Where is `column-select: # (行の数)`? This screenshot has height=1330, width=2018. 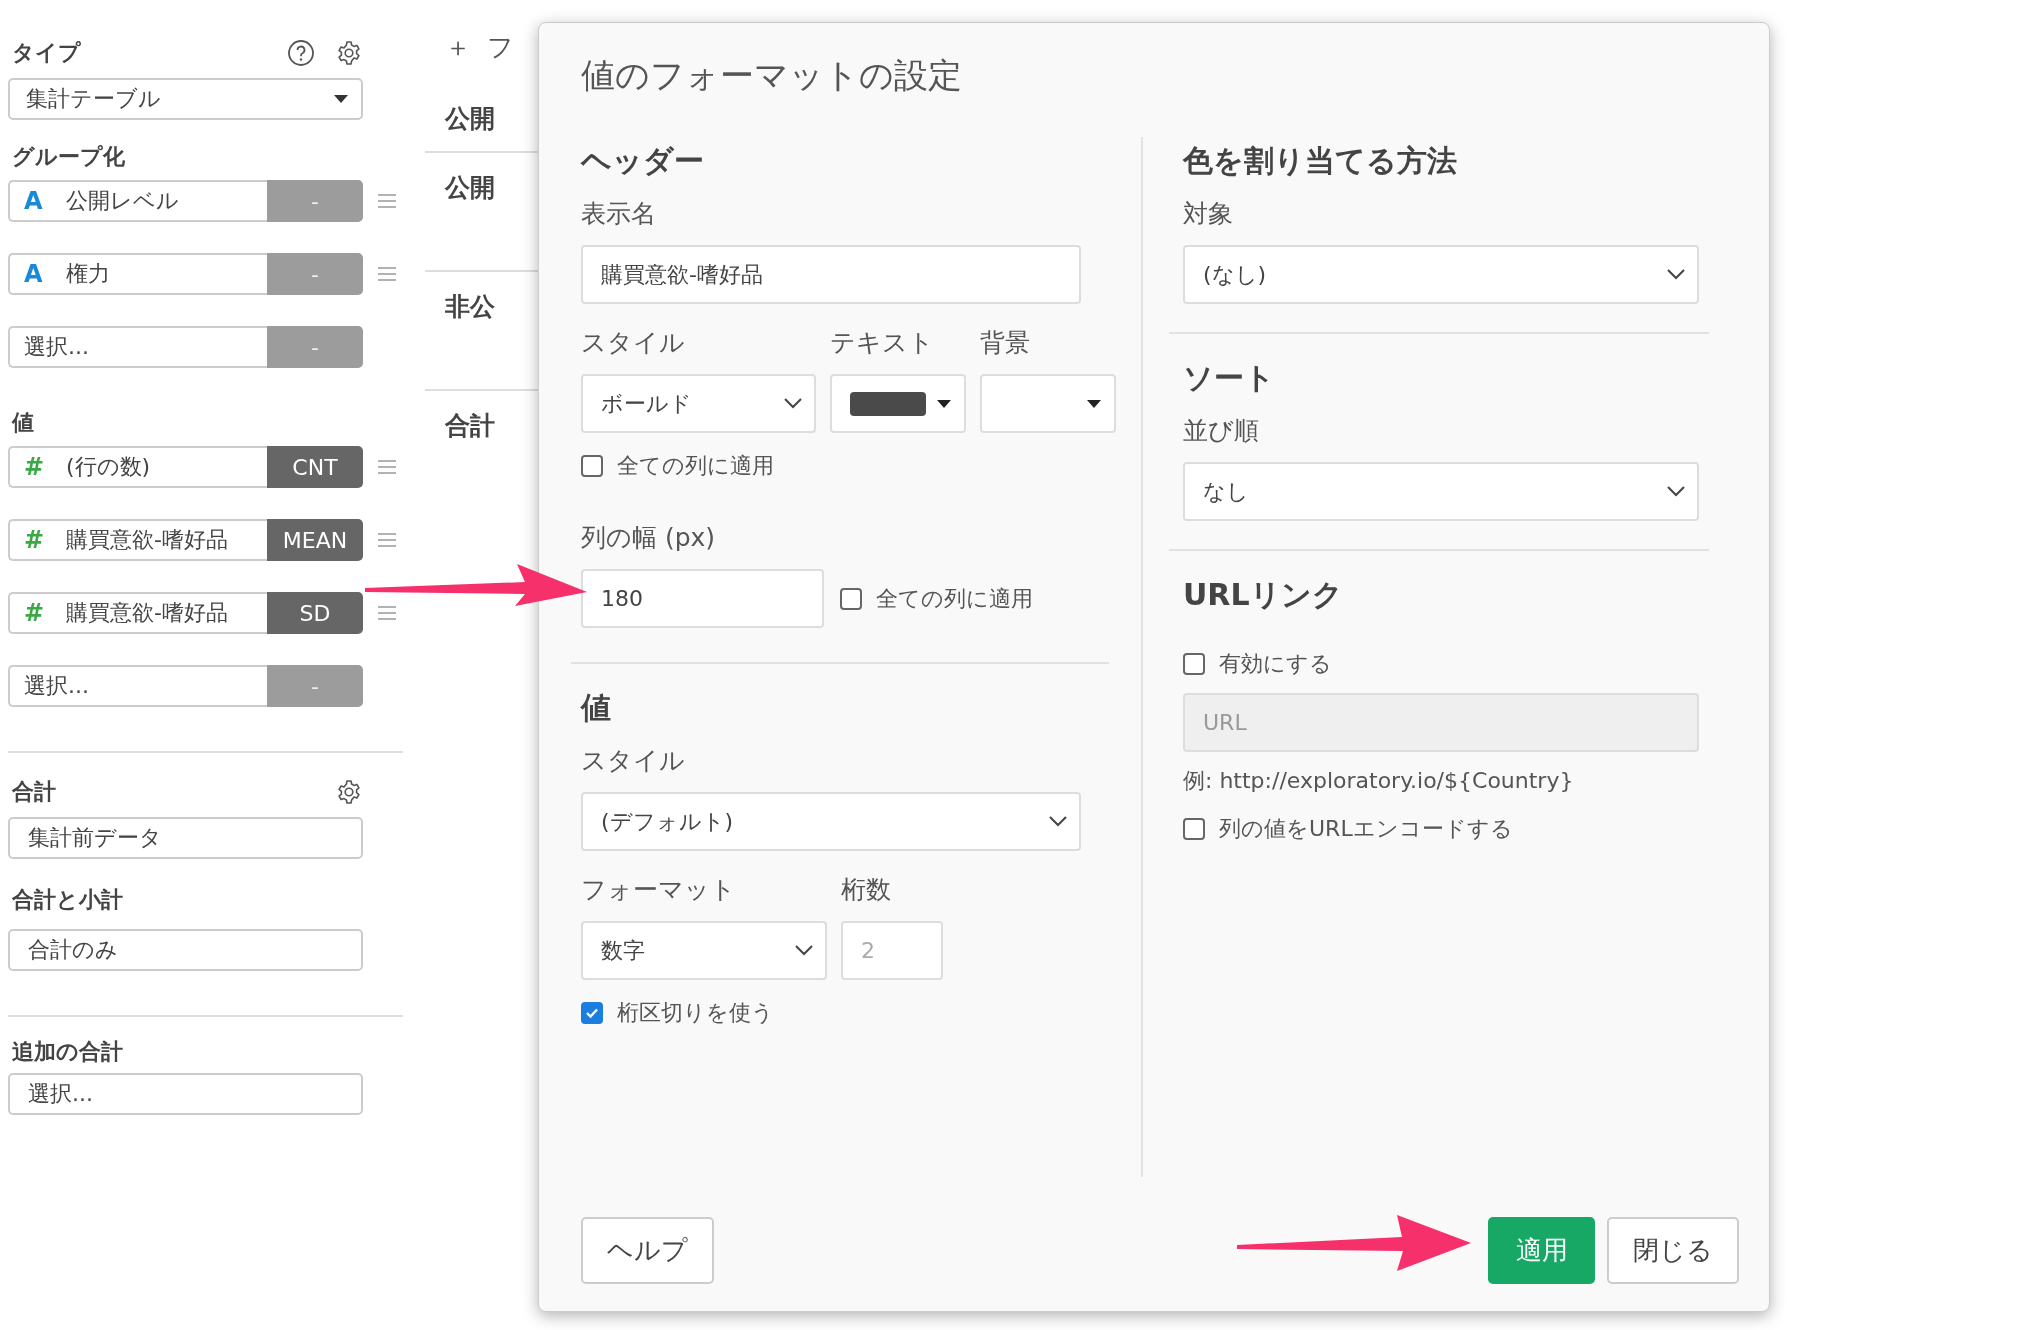 column-select: # (行の数) is located at coordinates (137, 467).